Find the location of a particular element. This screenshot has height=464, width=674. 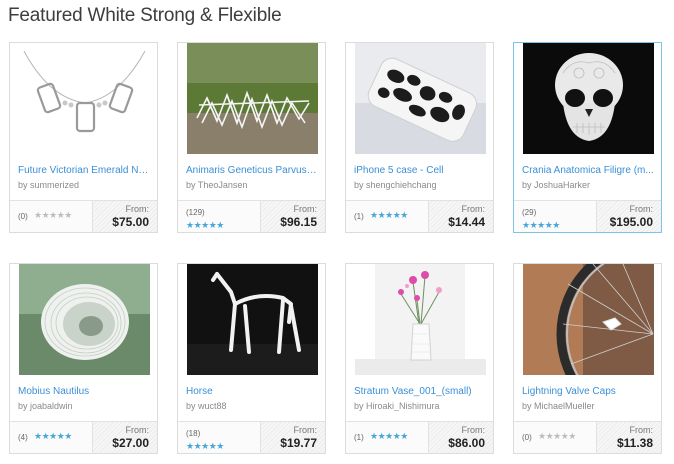

product-name: Stratum Vase_001_(small) is located at coordinates (420, 391).